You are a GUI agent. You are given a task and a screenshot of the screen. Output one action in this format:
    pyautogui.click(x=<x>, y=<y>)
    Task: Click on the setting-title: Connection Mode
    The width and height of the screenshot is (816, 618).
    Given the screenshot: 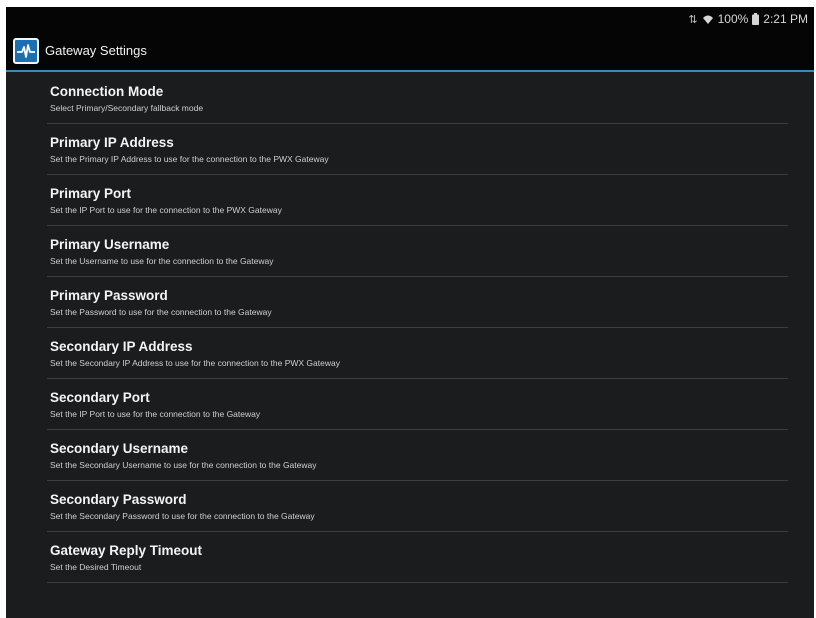 What is the action you would take?
    pyautogui.click(x=107, y=91)
    